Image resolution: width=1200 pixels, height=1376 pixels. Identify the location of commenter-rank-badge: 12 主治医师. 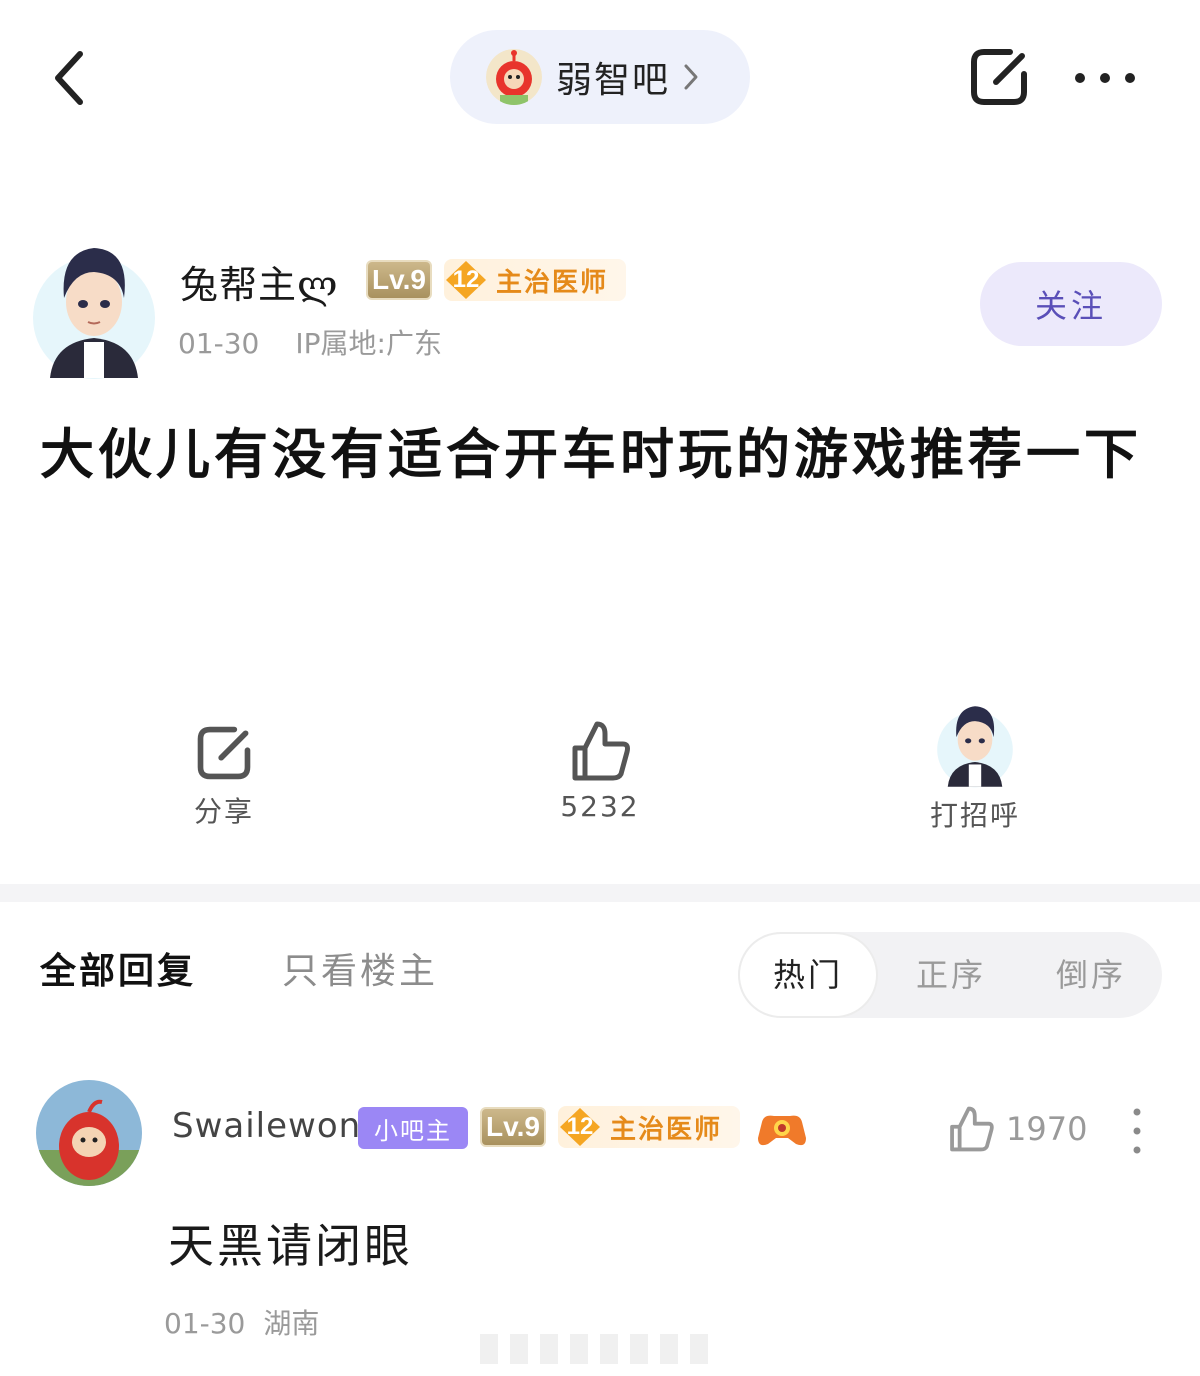
(649, 1127).